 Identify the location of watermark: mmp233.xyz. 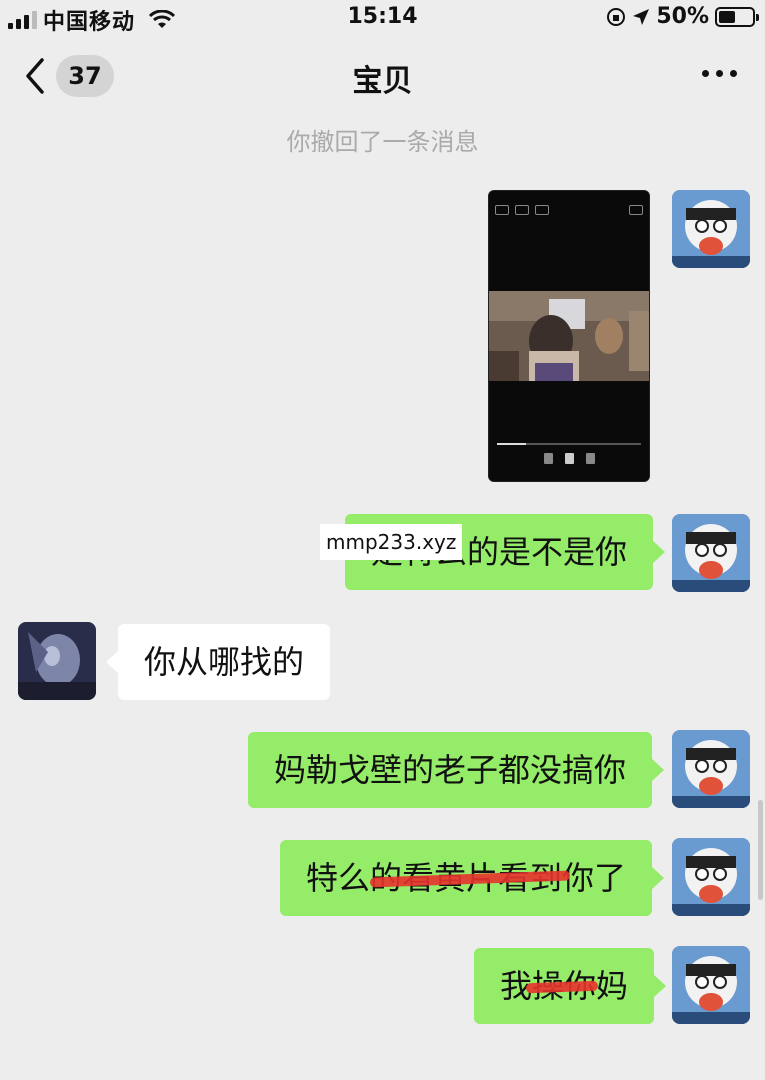
(391, 542).